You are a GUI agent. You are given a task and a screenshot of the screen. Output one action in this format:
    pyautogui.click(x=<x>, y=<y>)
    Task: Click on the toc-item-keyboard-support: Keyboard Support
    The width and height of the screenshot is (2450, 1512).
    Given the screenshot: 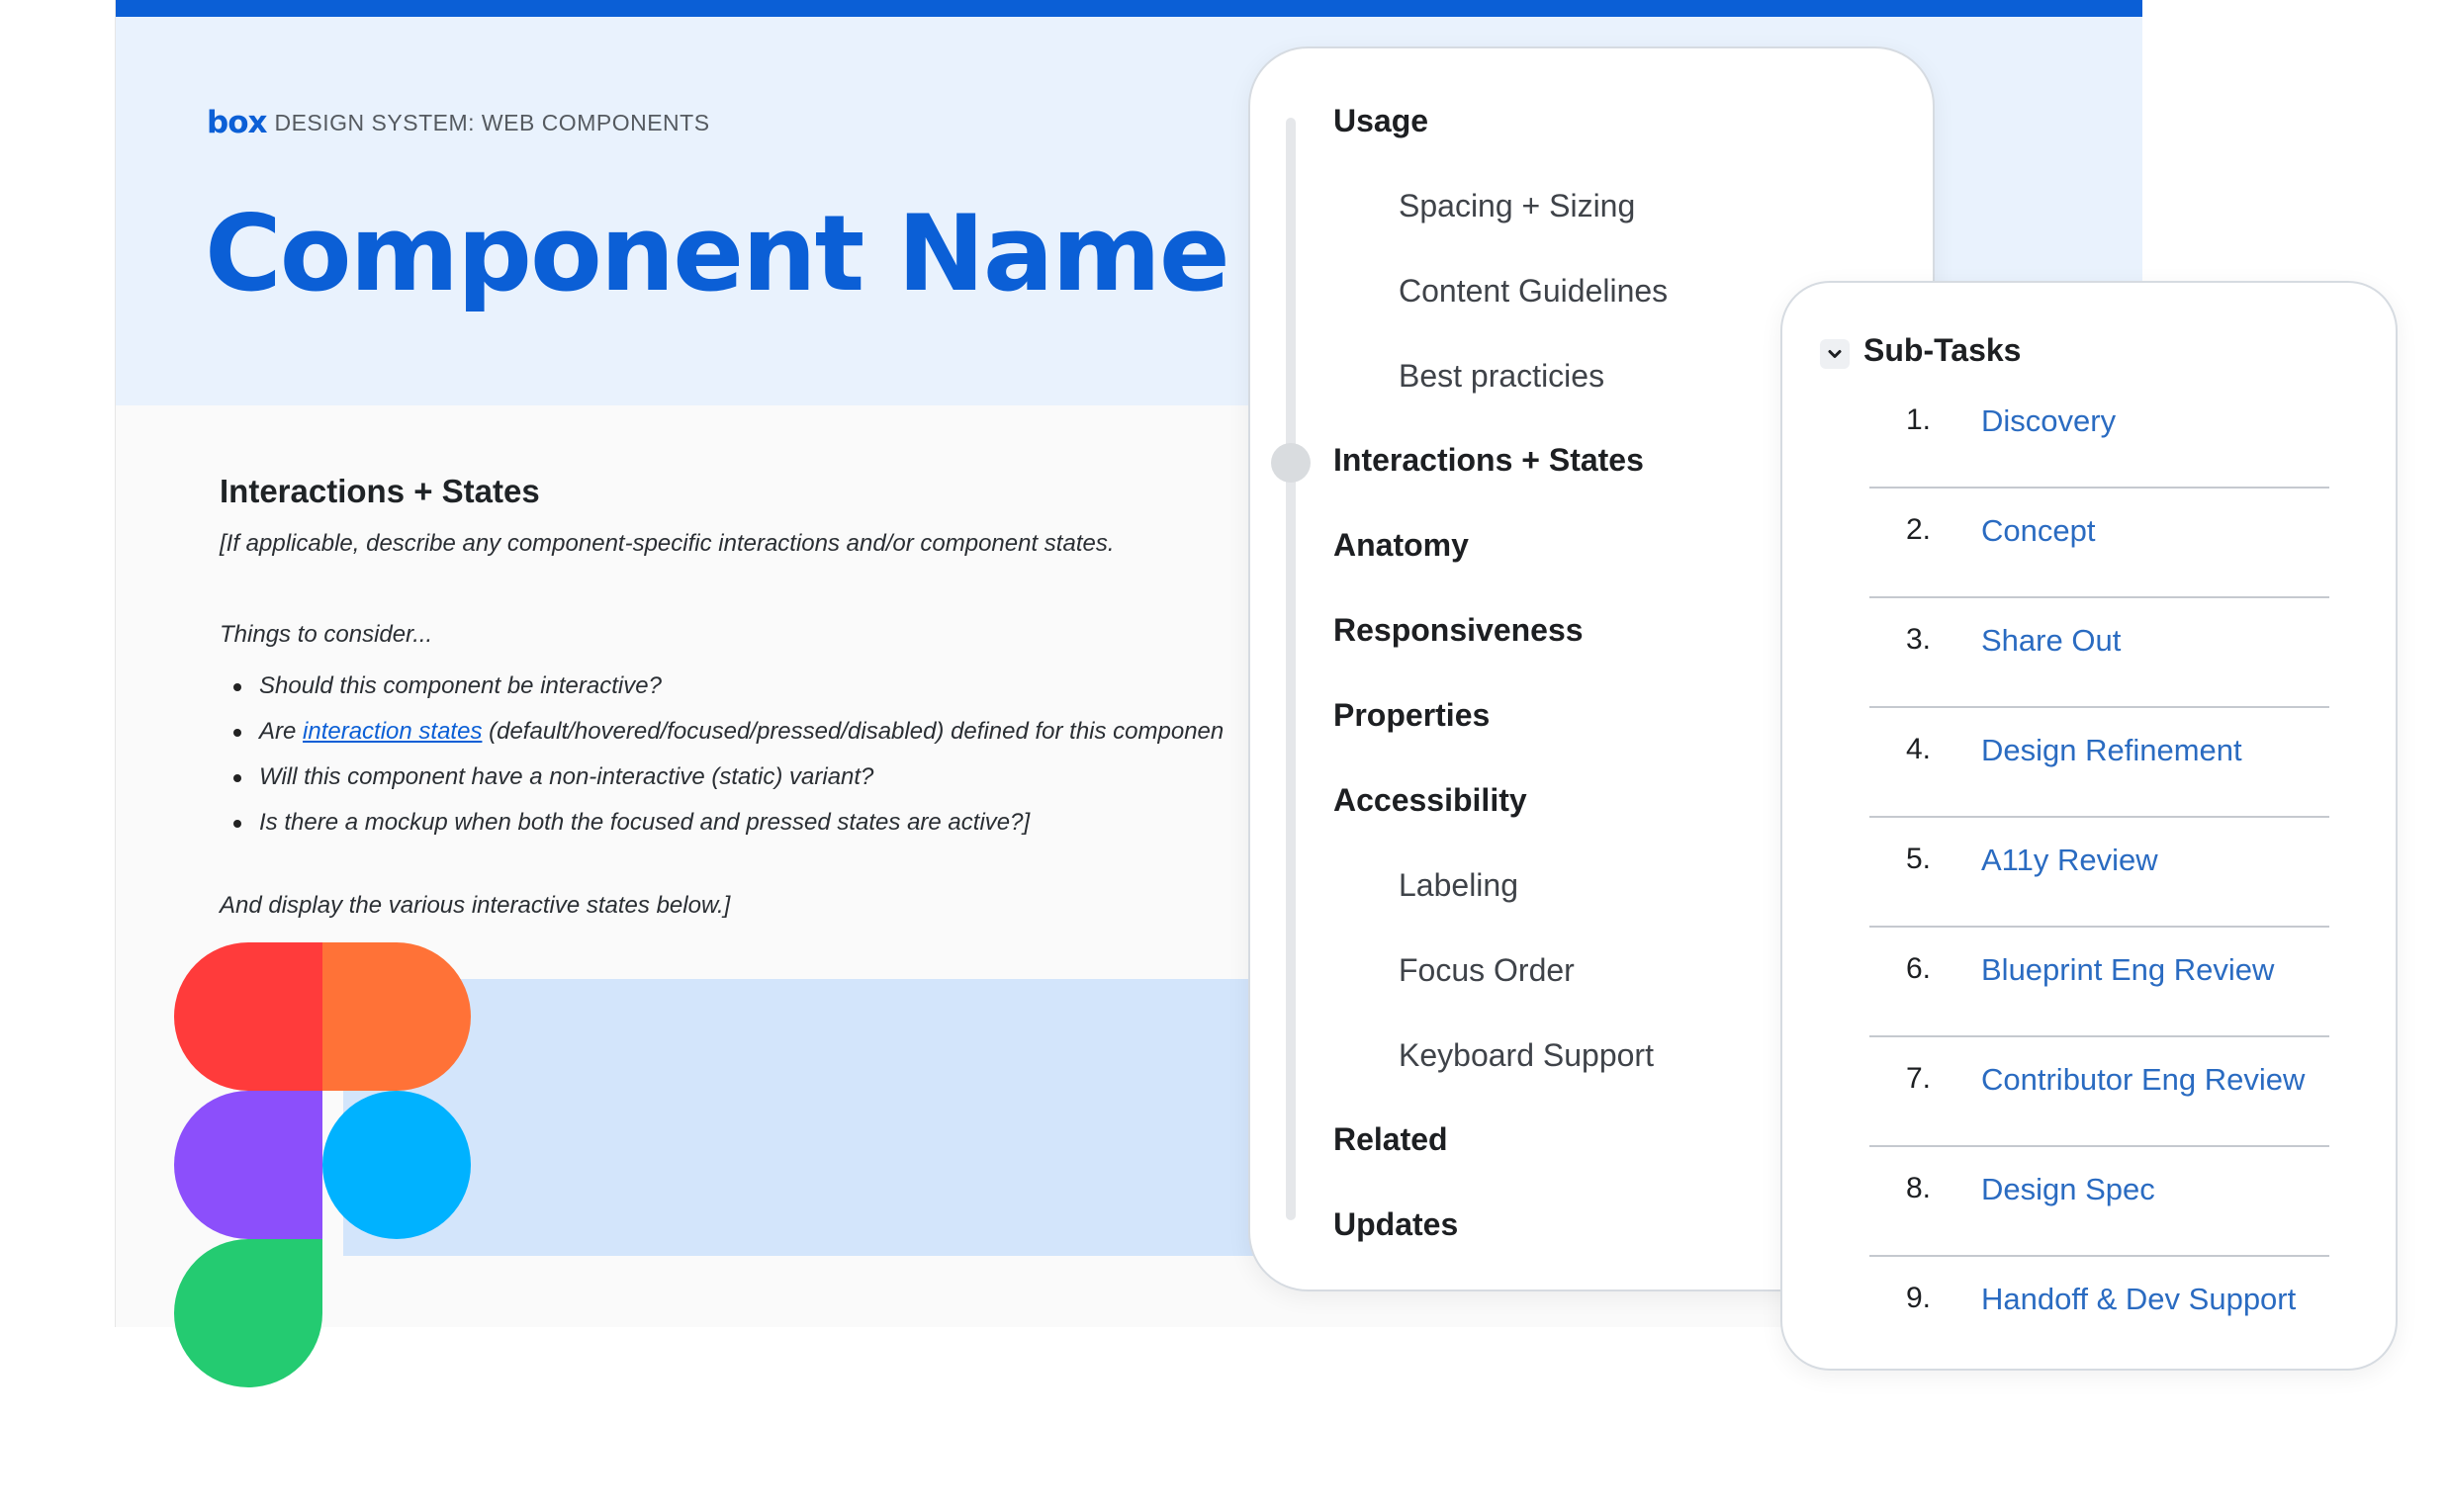 What is the action you would take?
    pyautogui.click(x=1526, y=1056)
    